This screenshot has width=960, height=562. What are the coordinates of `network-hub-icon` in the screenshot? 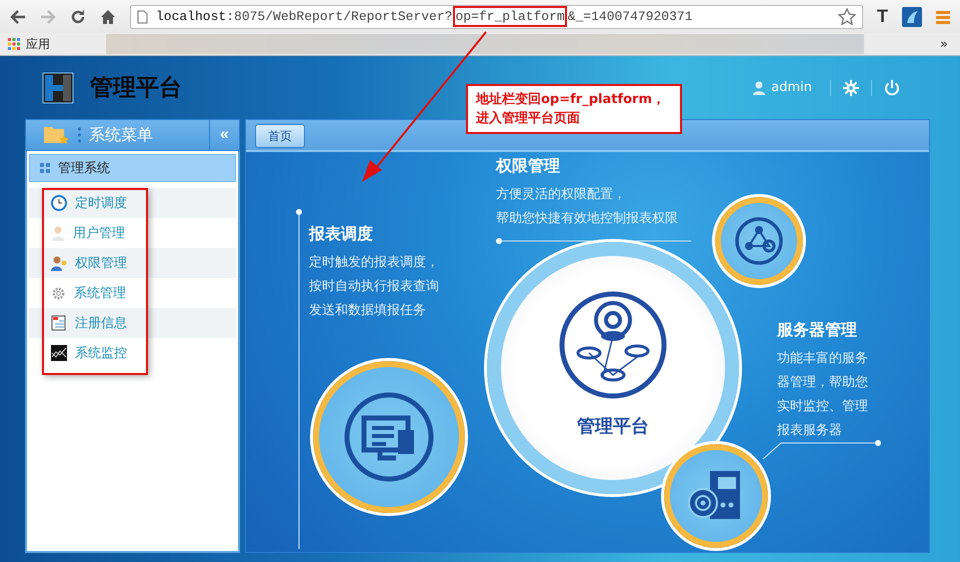 It's located at (613, 345).